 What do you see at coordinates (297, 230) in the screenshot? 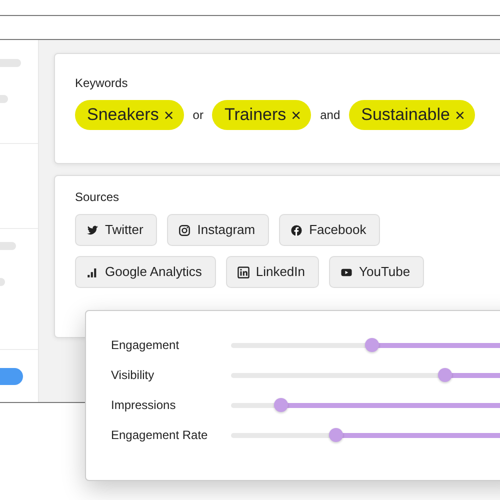
I see `f-circle-icon` at bounding box center [297, 230].